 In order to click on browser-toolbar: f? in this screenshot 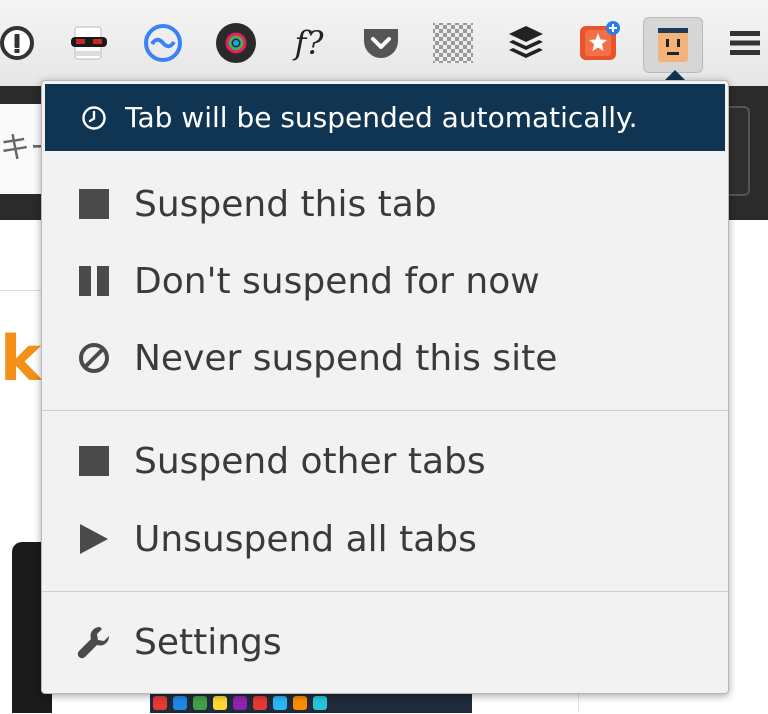, I will do `click(384, 43)`.